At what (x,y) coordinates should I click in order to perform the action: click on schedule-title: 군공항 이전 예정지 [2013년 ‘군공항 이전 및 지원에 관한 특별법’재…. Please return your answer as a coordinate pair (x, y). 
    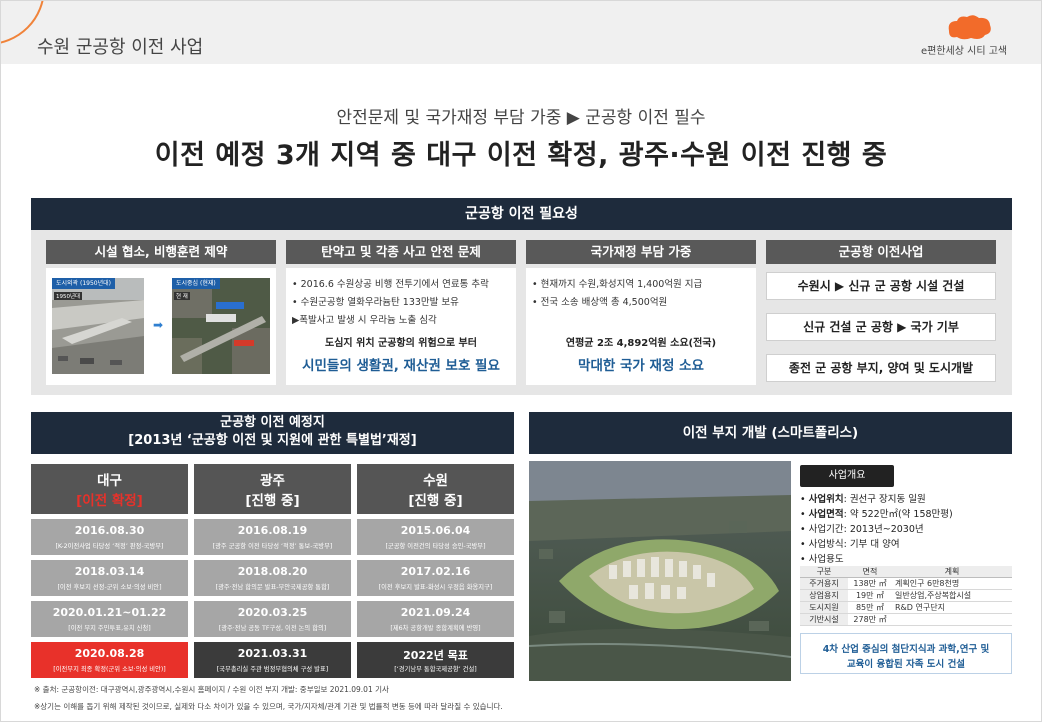
    Looking at the image, I should click on (272, 433).